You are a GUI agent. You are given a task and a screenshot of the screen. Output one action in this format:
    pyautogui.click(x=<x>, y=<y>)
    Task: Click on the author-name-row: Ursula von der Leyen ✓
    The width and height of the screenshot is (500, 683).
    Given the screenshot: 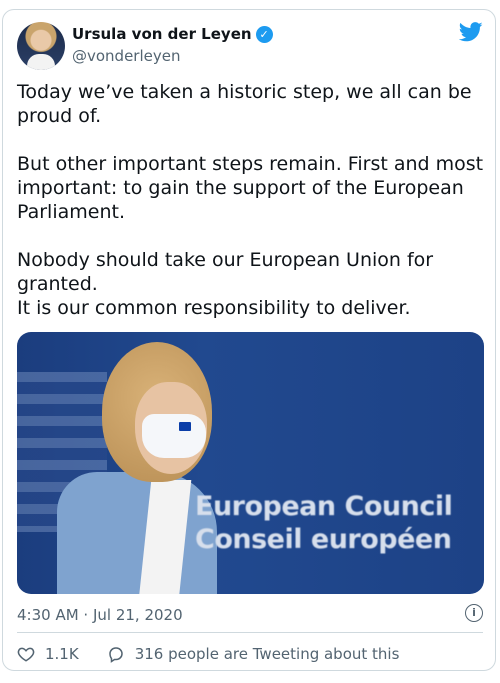 What is the action you would take?
    pyautogui.click(x=172, y=34)
    